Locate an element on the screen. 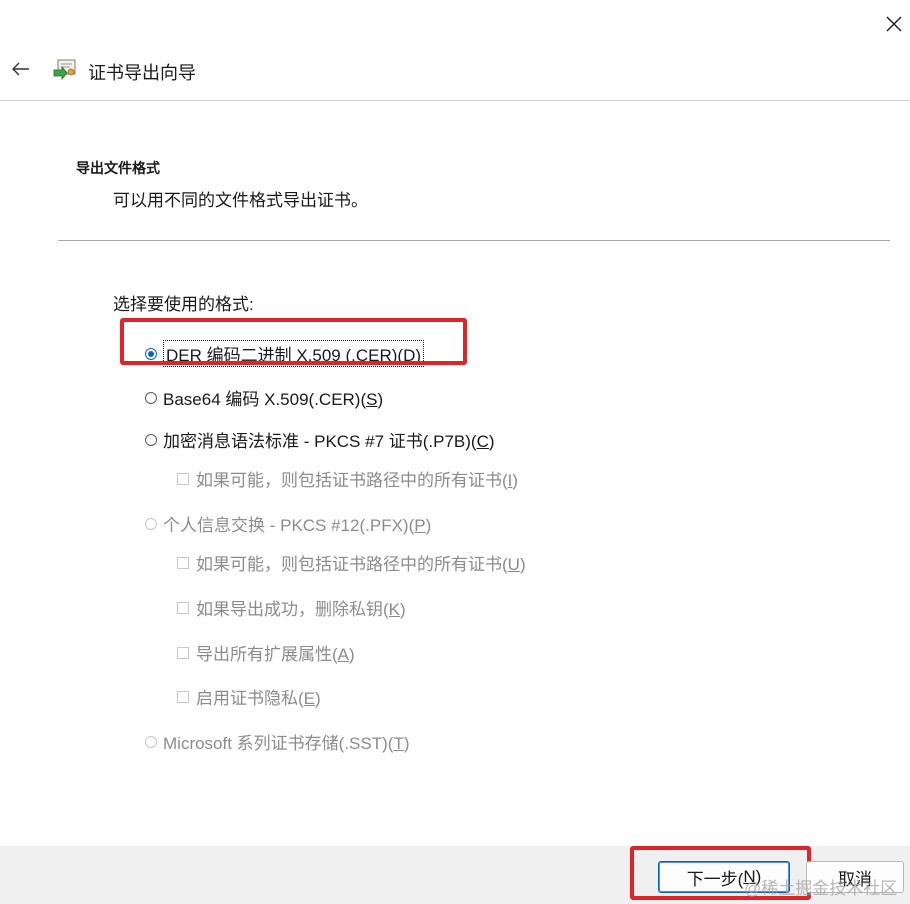  back-button is located at coordinates (21, 69).